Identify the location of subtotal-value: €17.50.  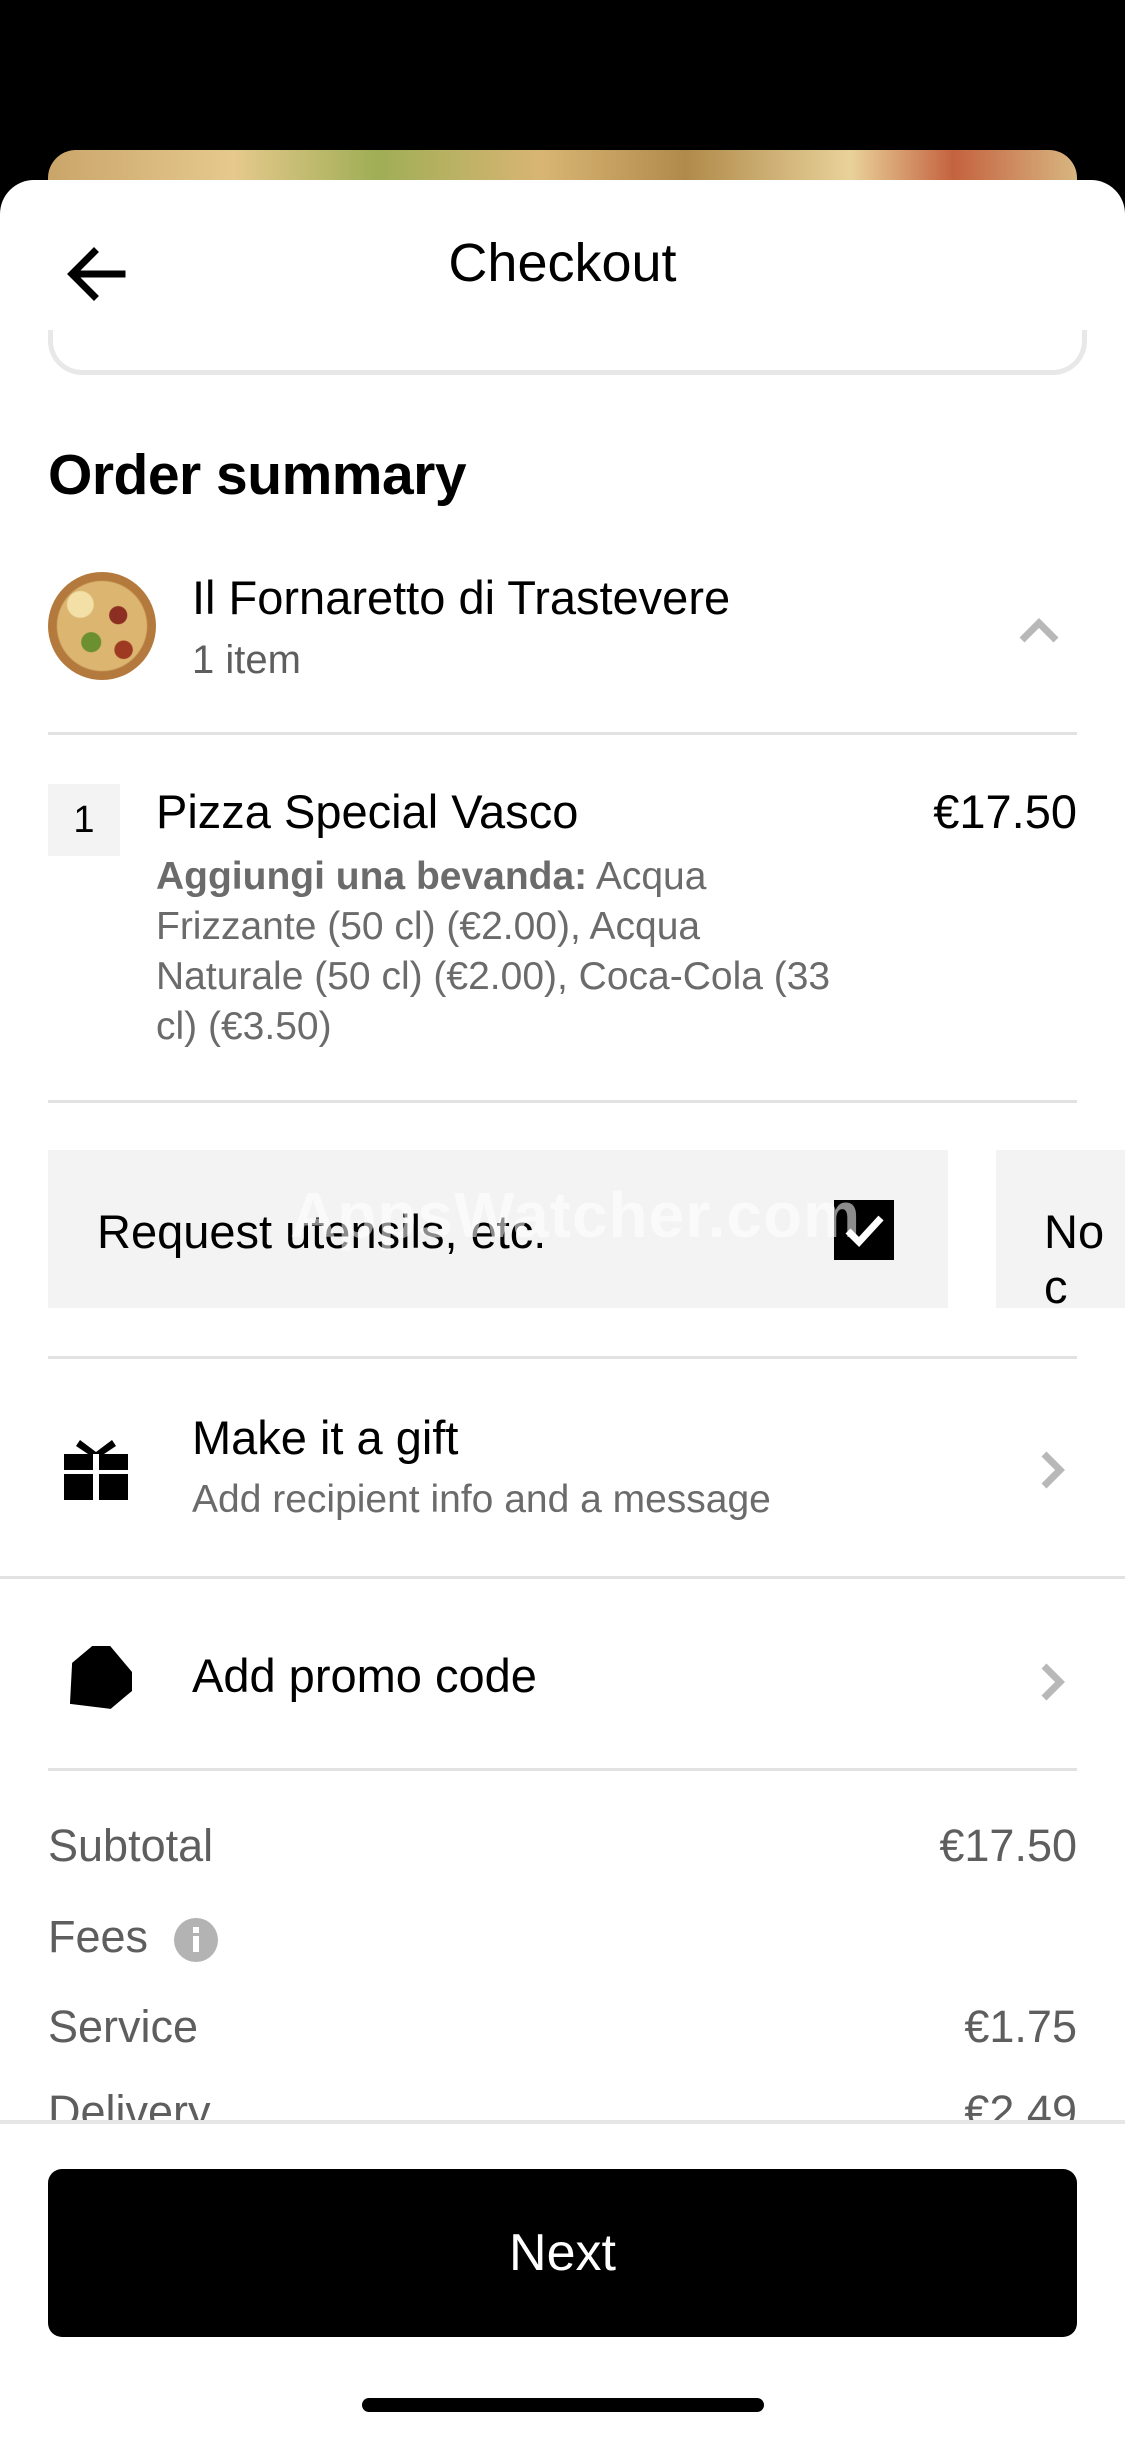
(1008, 1845).